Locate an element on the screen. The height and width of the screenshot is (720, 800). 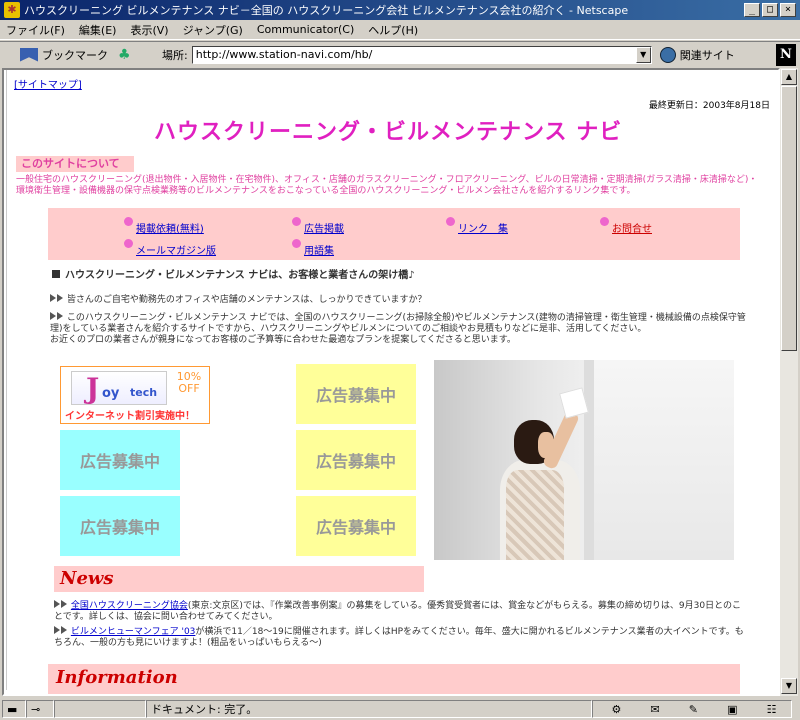
globe-icon is located at coordinates (667, 54).